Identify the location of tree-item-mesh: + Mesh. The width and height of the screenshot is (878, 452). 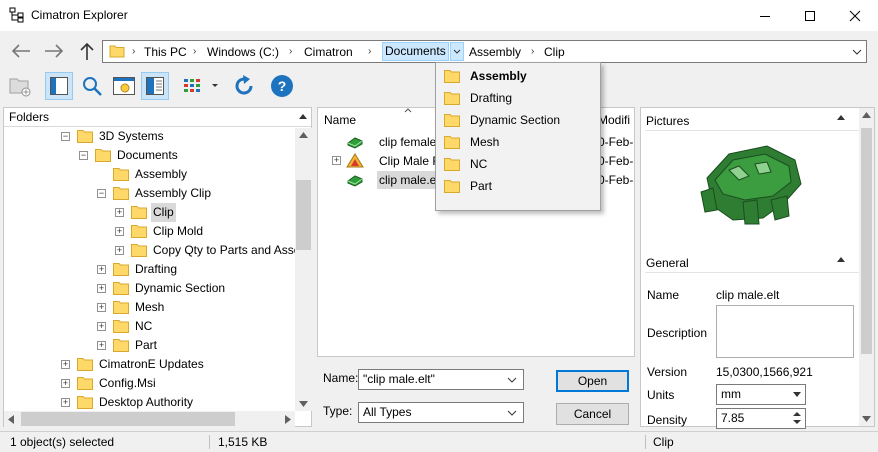
(150, 307).